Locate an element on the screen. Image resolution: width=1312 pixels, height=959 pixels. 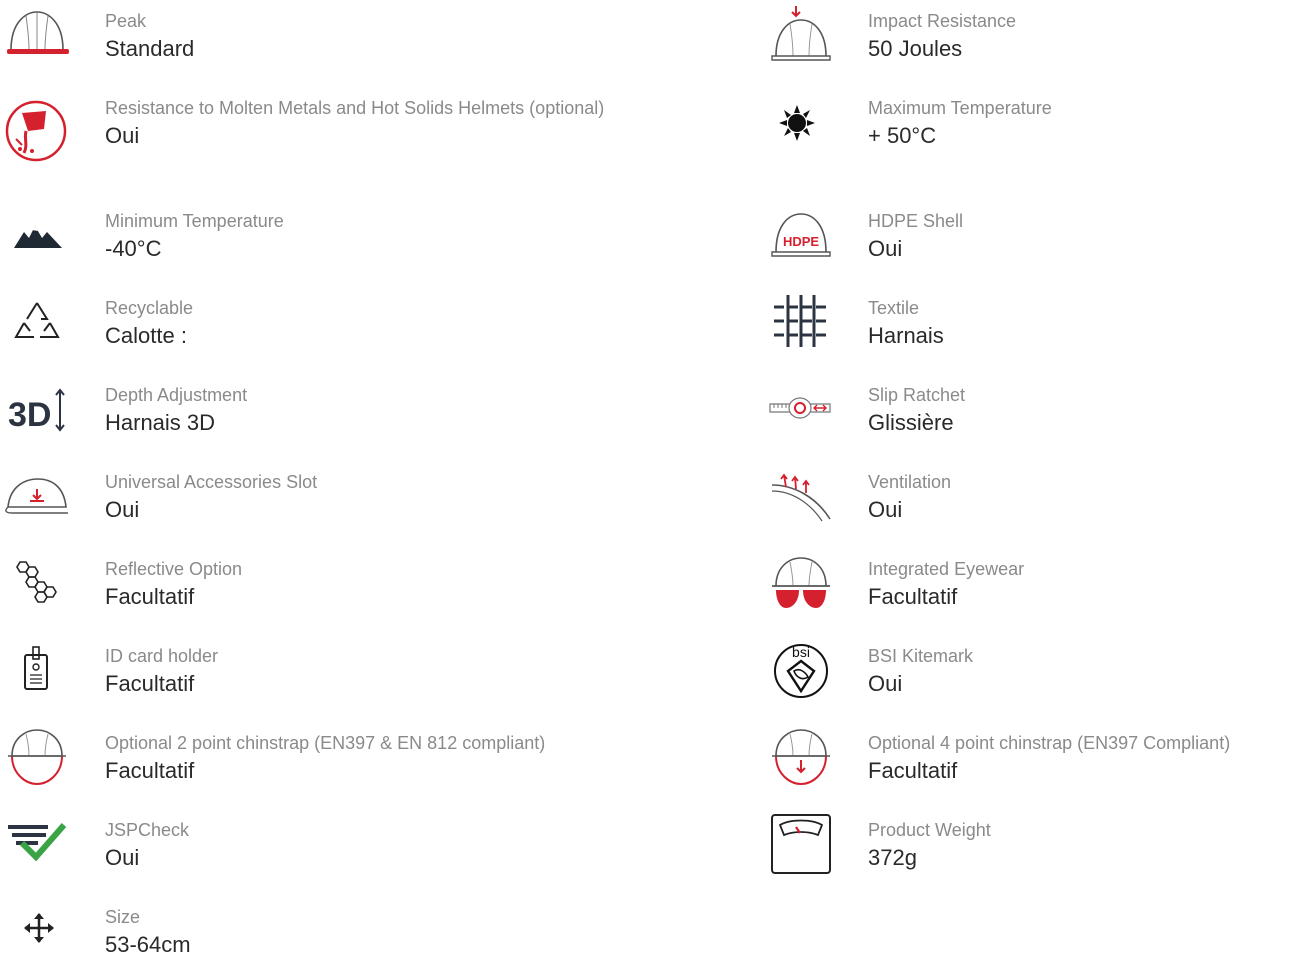
bsi-kitemark-icon: bsi is located at coordinates (801, 670).